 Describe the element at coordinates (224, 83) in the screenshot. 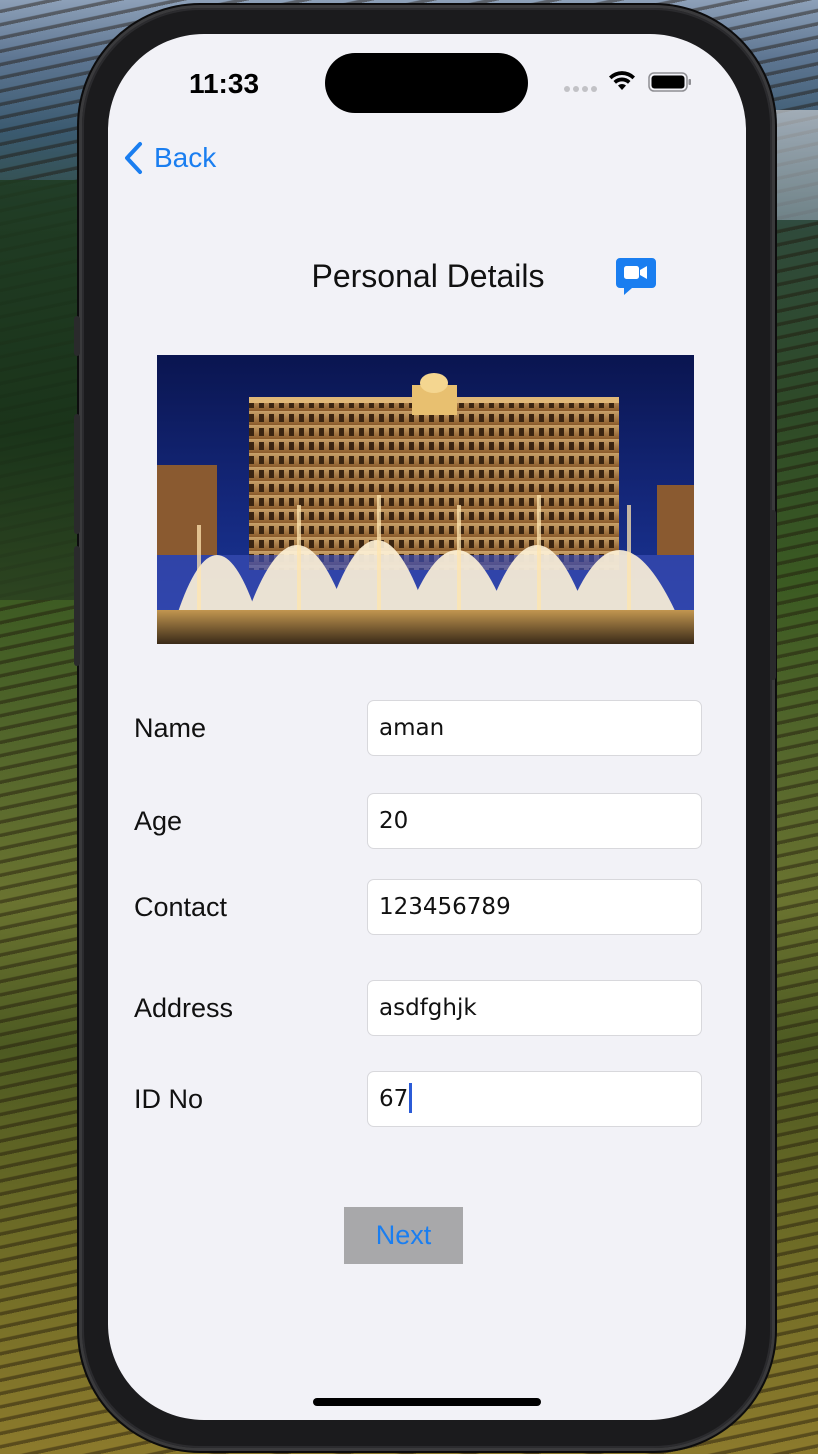

I see `status-time: 11:33` at that location.